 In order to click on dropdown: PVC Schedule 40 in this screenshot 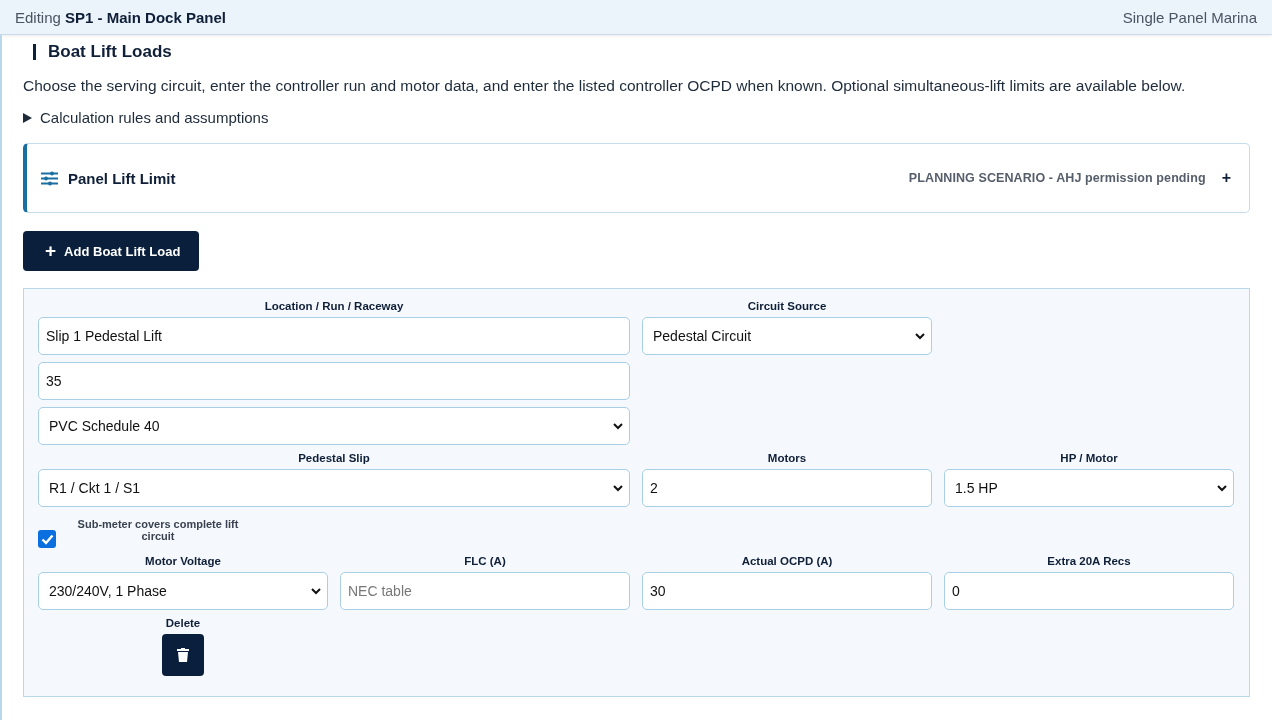, I will do `click(334, 426)`.